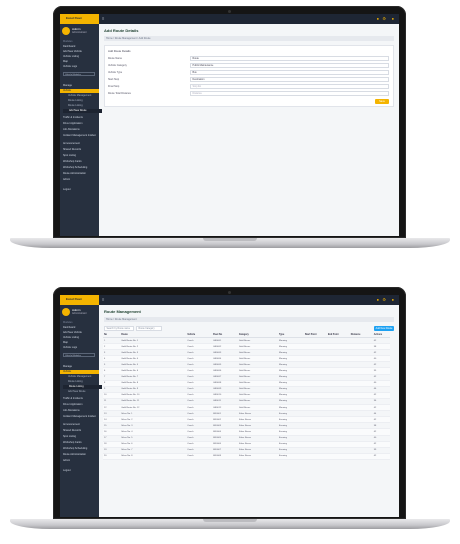  What do you see at coordinates (115, 72) in the screenshot?
I see `vehicle-type-label: Vehicle Type` at bounding box center [115, 72].